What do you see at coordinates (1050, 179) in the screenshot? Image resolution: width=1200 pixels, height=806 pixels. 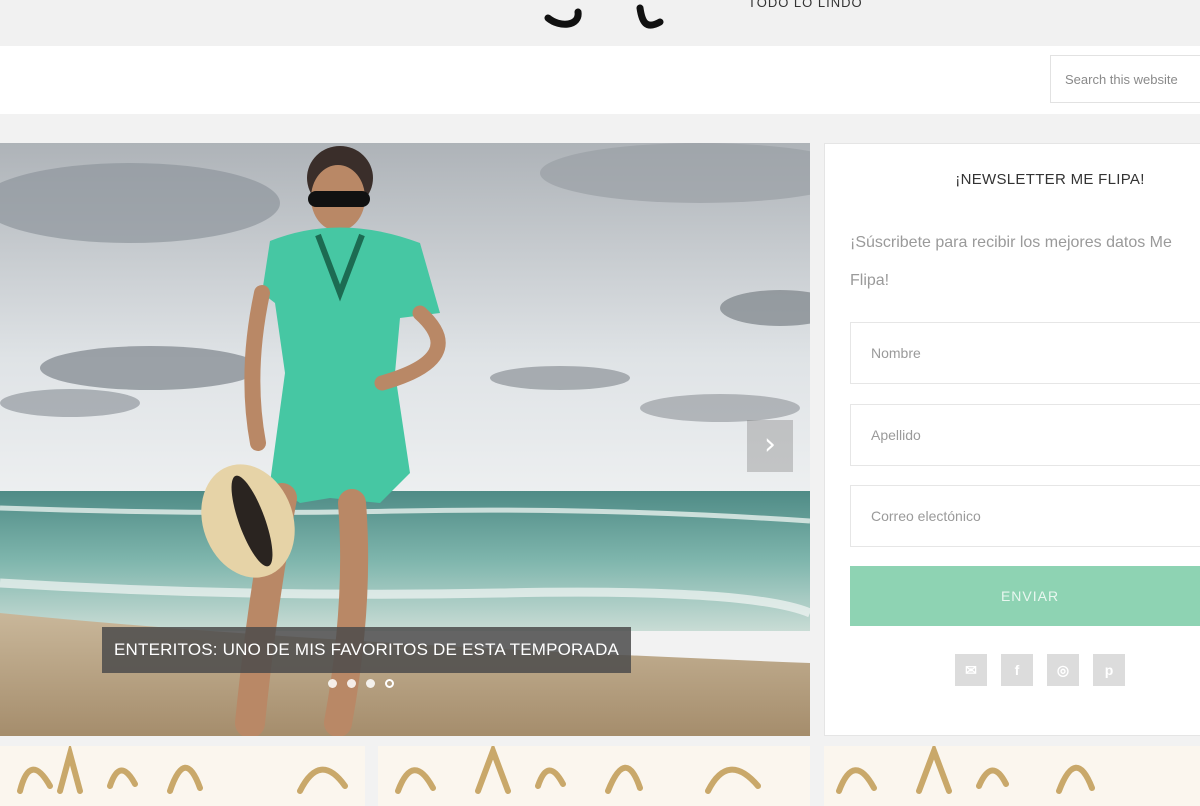 I see `newsletter-title: ¡NEWSLETTER ME FLIPA!` at bounding box center [1050, 179].